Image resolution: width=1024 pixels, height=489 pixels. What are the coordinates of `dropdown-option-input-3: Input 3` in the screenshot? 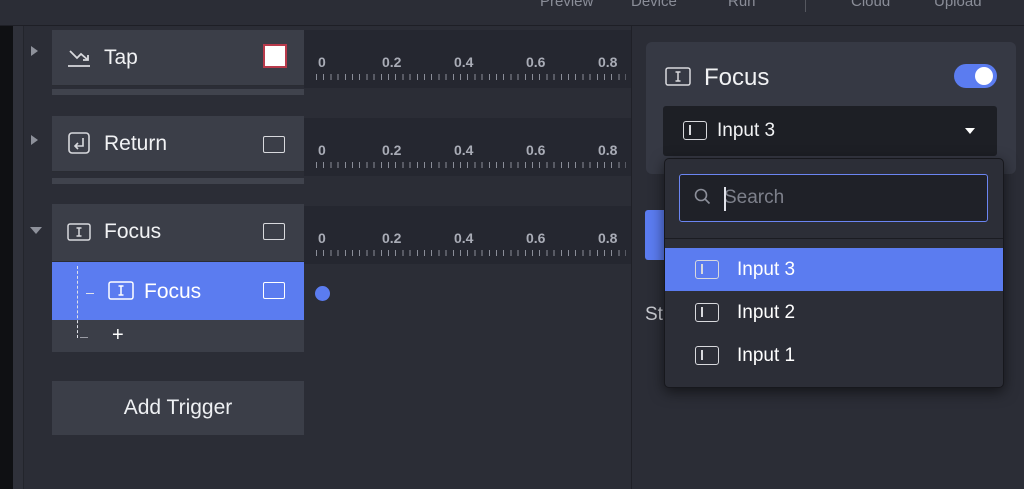 It's located at (834, 269).